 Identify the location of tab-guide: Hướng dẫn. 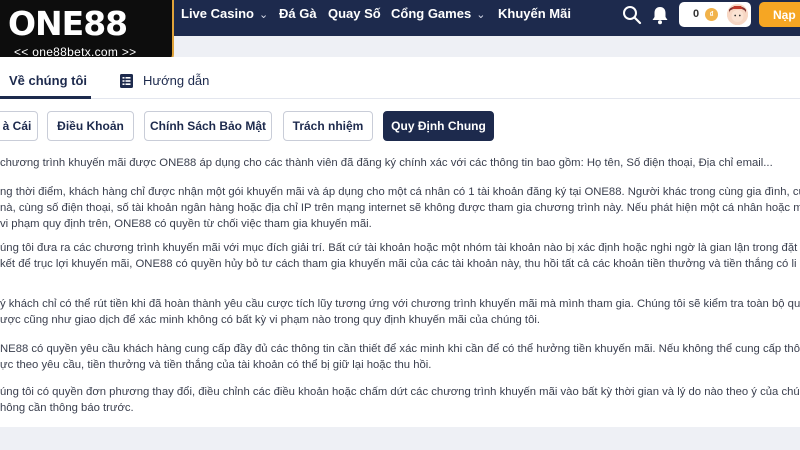
(176, 80).